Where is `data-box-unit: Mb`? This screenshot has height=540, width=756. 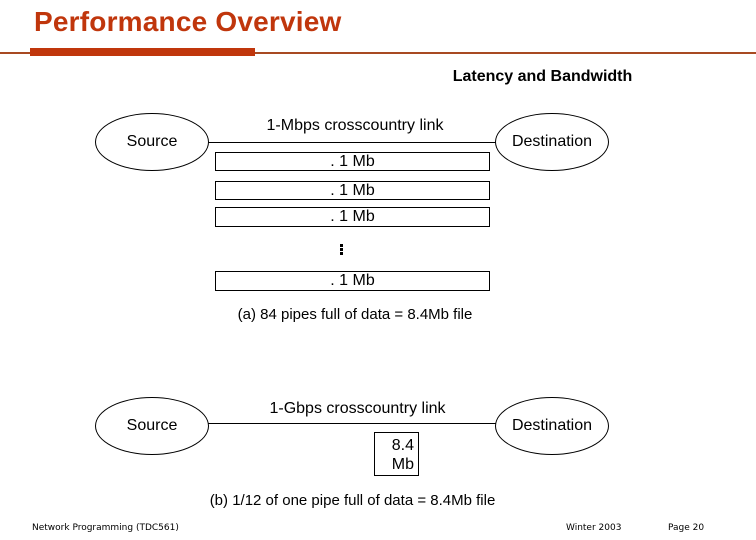 data-box-unit: Mb is located at coordinates (402, 464).